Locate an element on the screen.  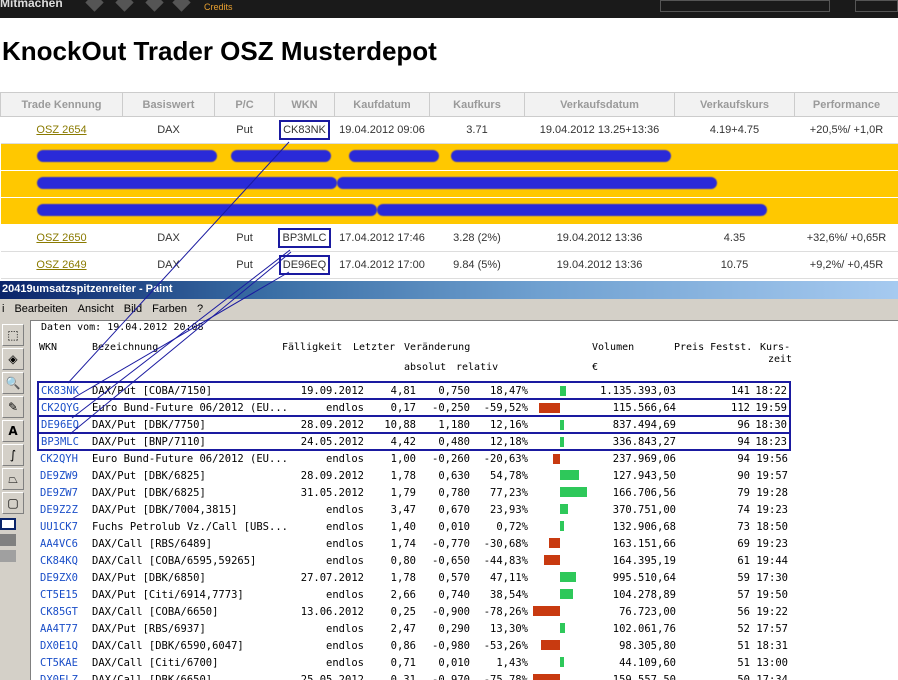
cell-rel: -75,78% is located at coordinates (505, 676).